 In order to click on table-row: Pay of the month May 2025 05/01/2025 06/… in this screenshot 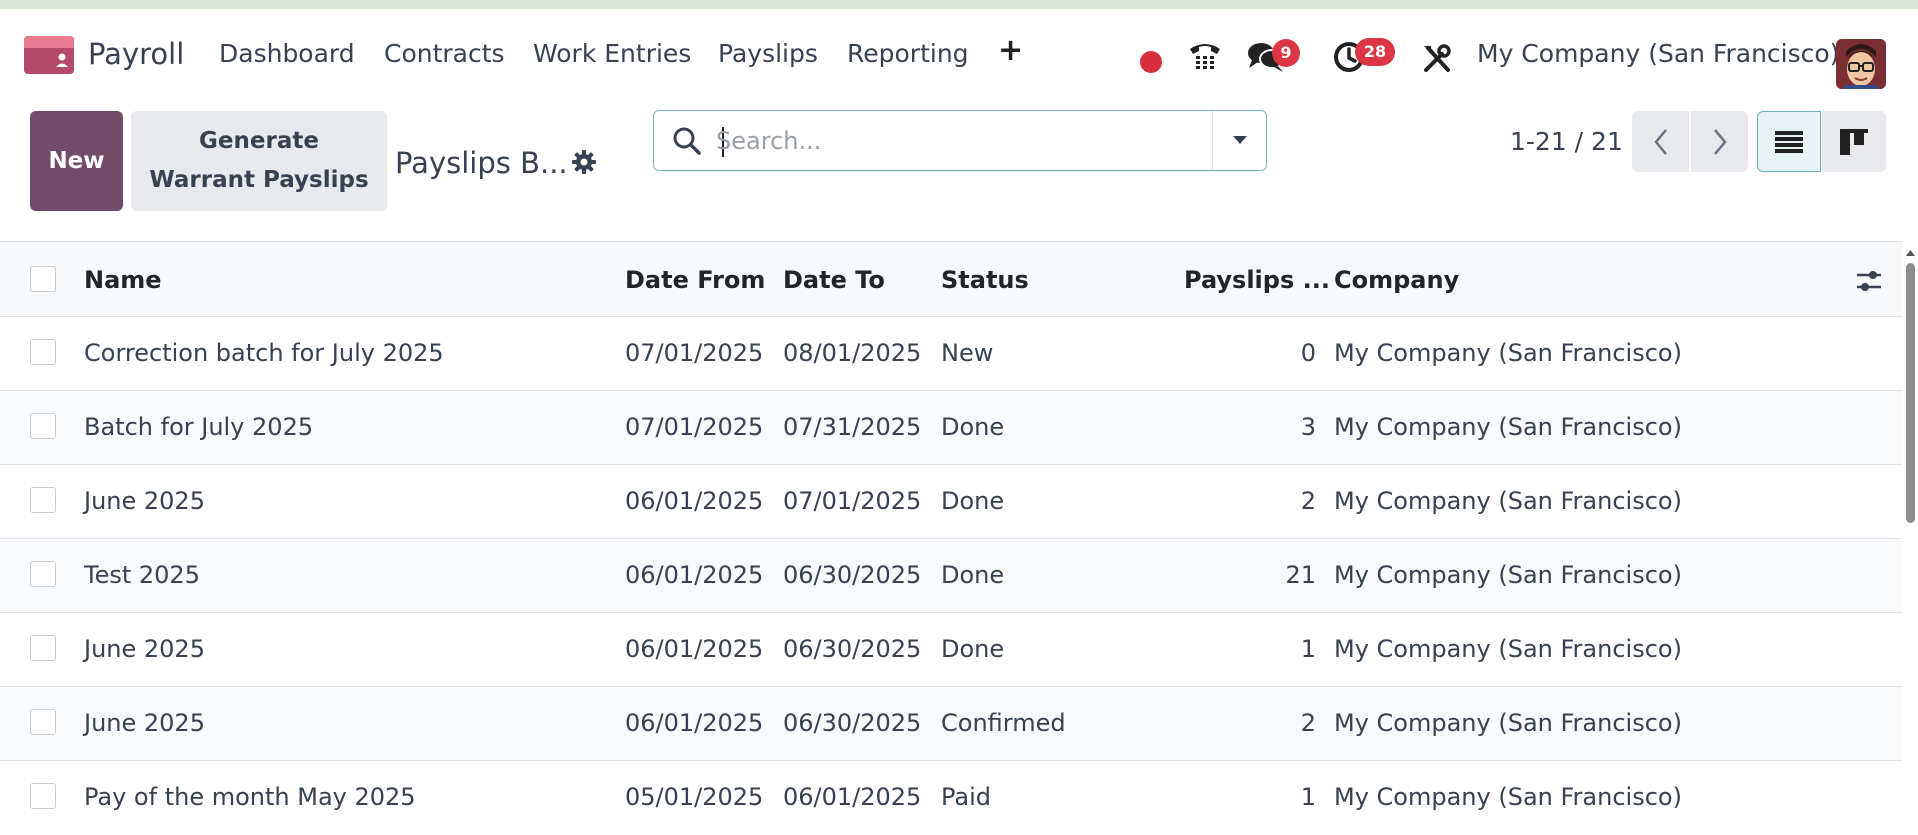, I will do `click(951, 798)`.